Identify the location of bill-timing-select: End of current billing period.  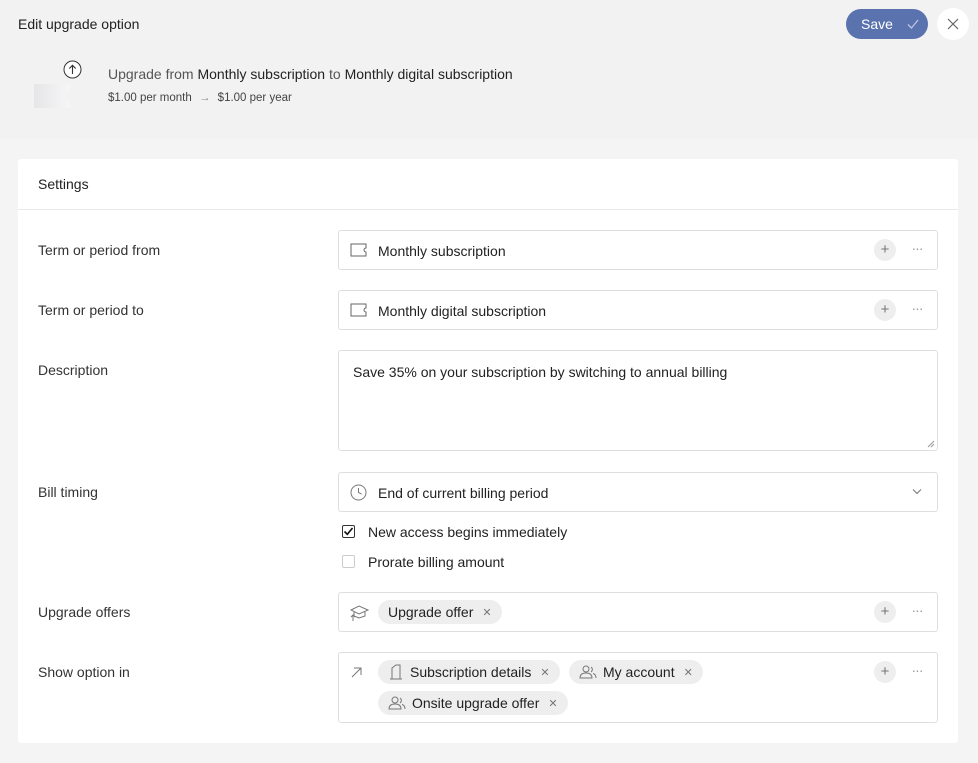
(638, 492).